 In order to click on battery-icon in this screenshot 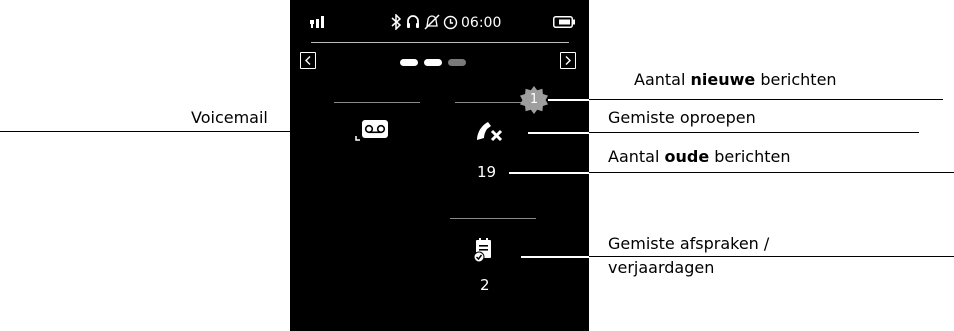, I will do `click(564, 22)`.